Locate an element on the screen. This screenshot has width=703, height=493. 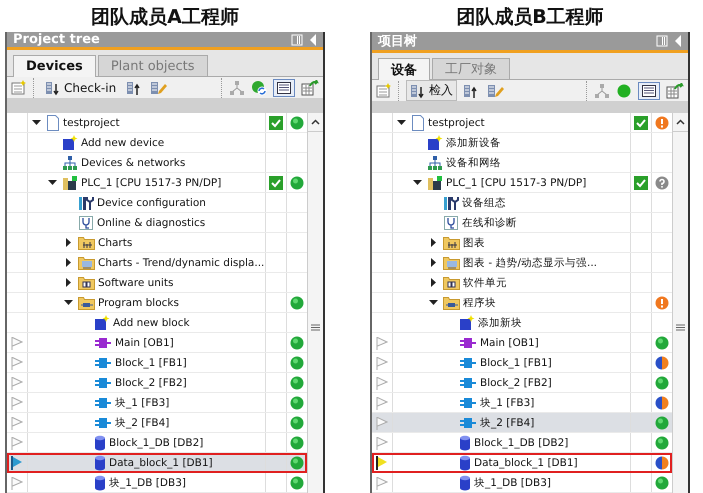
tree-row: 设备和网络 is located at coordinates (522, 163).